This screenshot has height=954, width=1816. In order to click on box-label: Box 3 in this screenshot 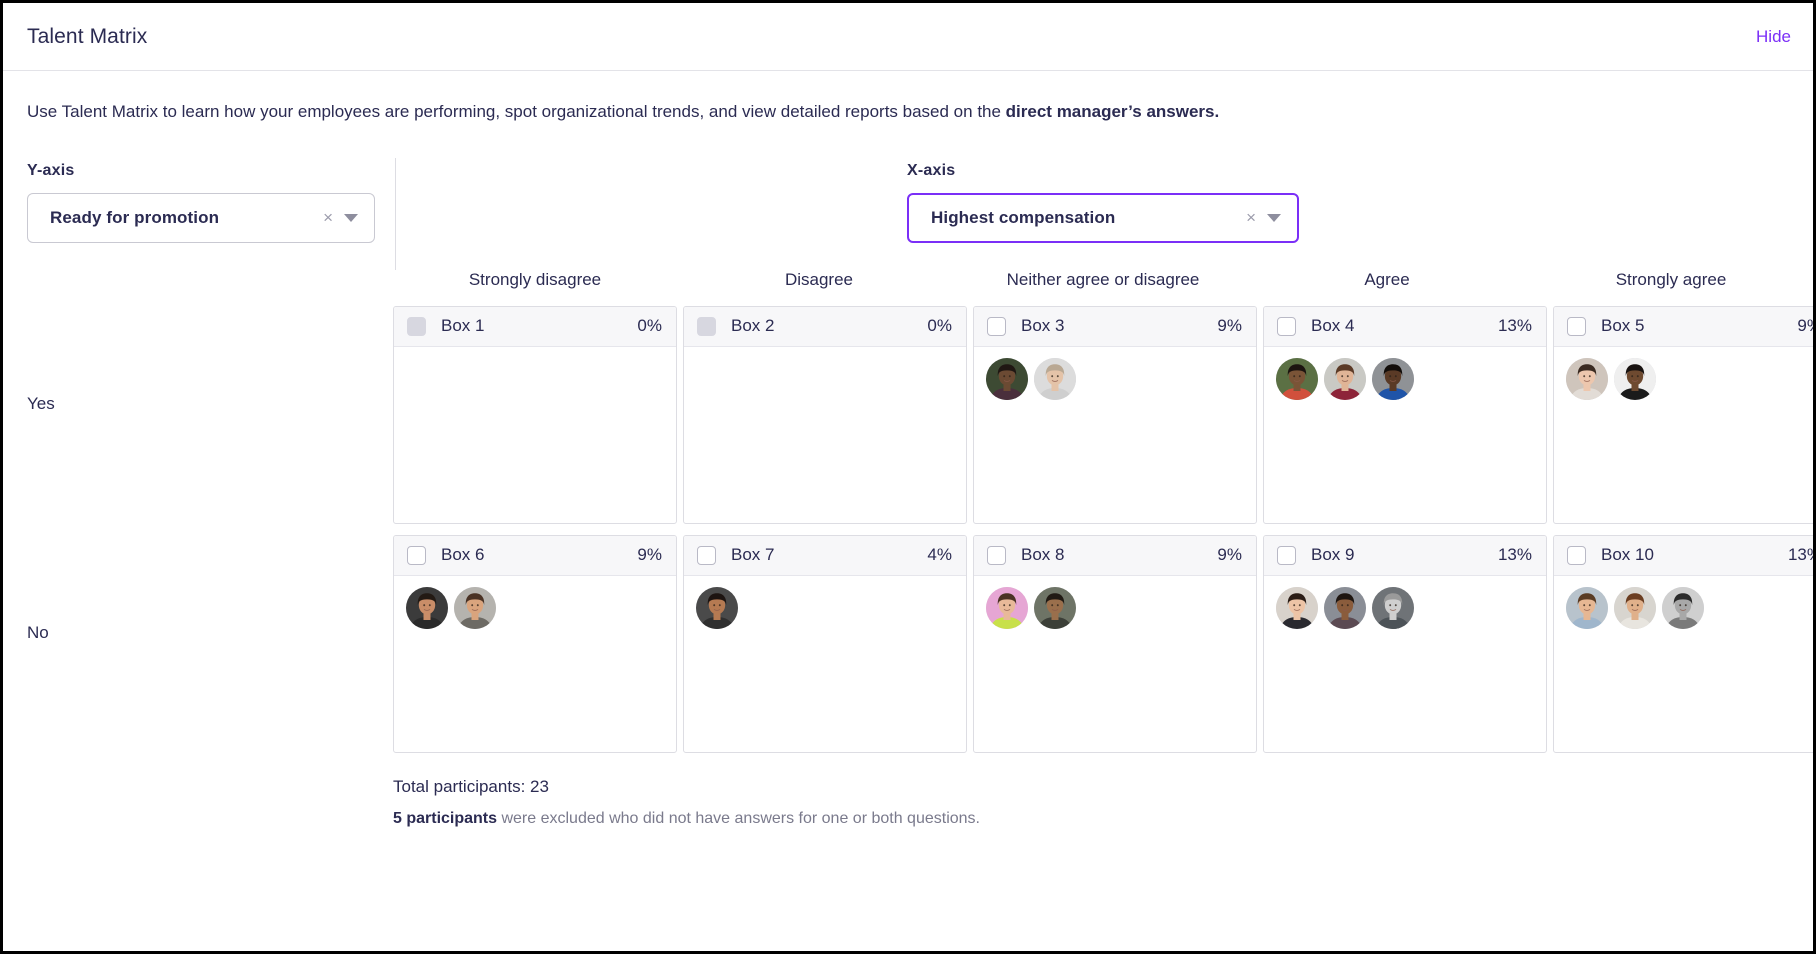, I will do `click(1043, 326)`.